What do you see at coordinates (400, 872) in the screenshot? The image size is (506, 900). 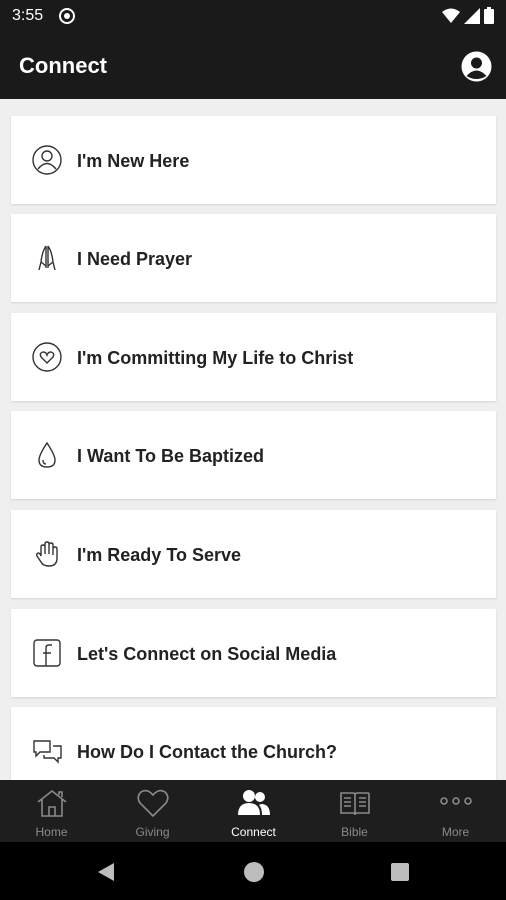 I see `recents-icon` at bounding box center [400, 872].